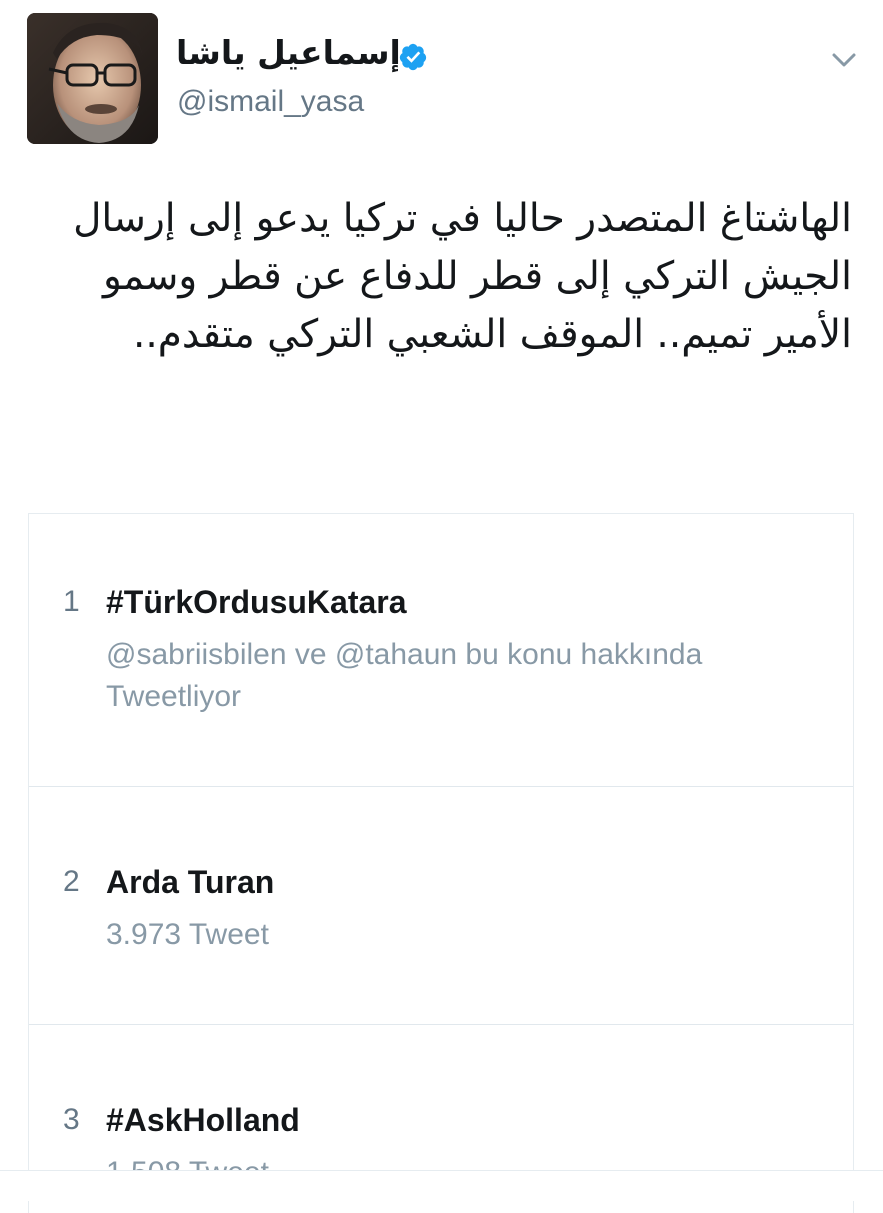 The image size is (883, 1213). What do you see at coordinates (71, 1119) in the screenshot?
I see `trend-rank: 3` at bounding box center [71, 1119].